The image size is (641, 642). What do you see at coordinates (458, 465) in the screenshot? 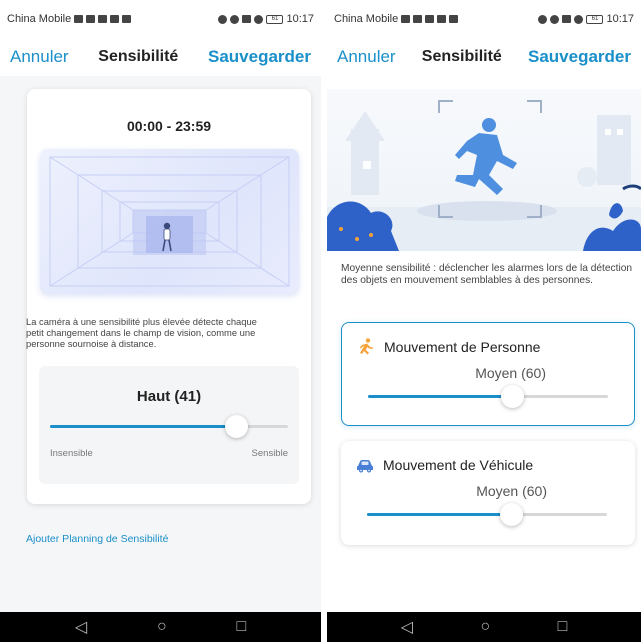
I see `card-title: Mouvement de Véhicule` at bounding box center [458, 465].